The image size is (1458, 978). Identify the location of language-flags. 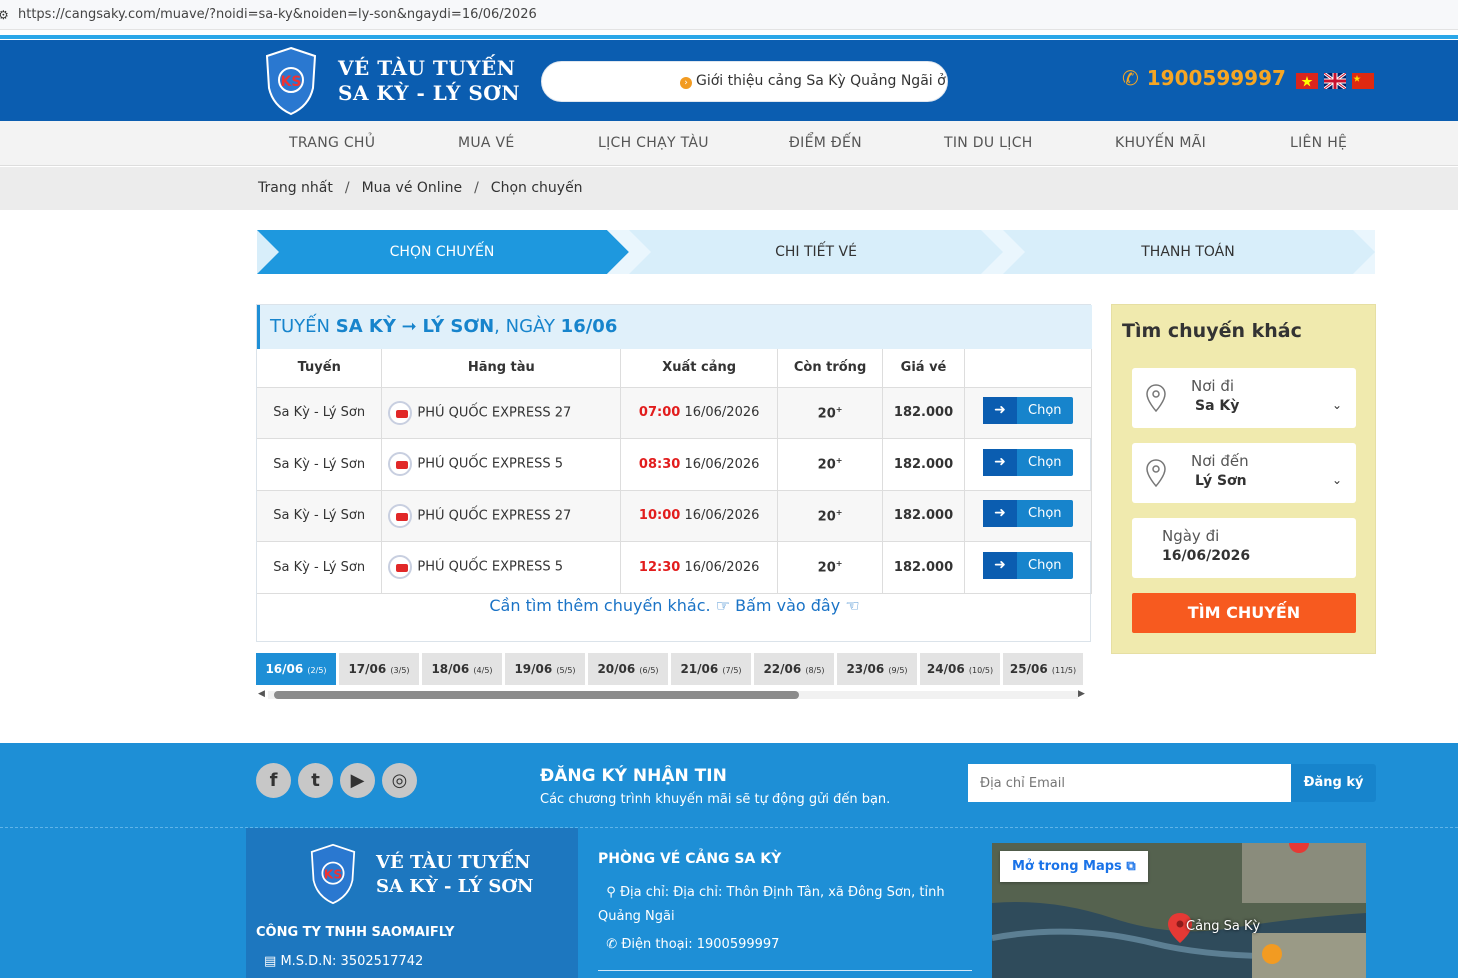
(1335, 81).